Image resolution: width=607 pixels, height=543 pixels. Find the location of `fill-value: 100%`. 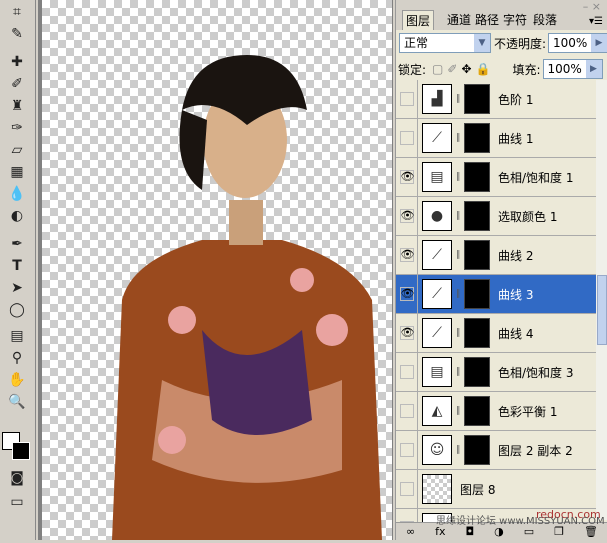

fill-value: 100% is located at coordinates (564, 69).